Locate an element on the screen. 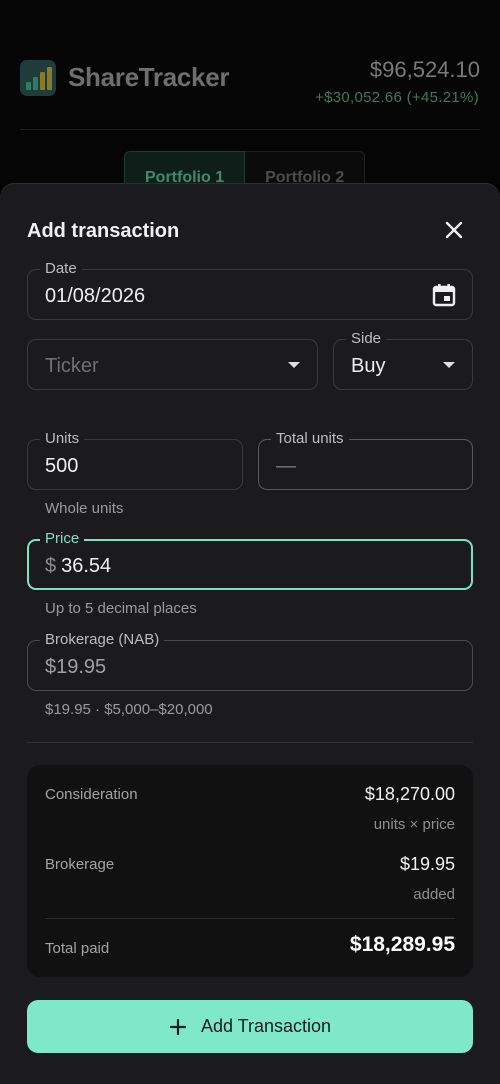 This screenshot has height=1084, width=500. total-paid-label: Total paid is located at coordinates (77, 948).